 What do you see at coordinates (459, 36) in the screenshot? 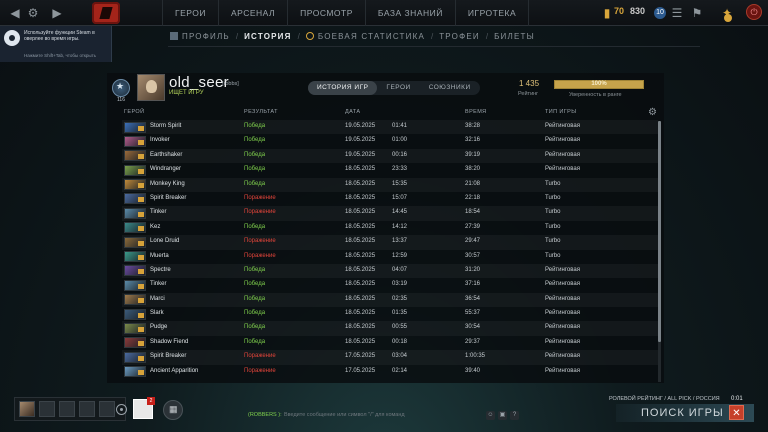
I see `tab-trophies: ТРОФЕИ` at bounding box center [459, 36].